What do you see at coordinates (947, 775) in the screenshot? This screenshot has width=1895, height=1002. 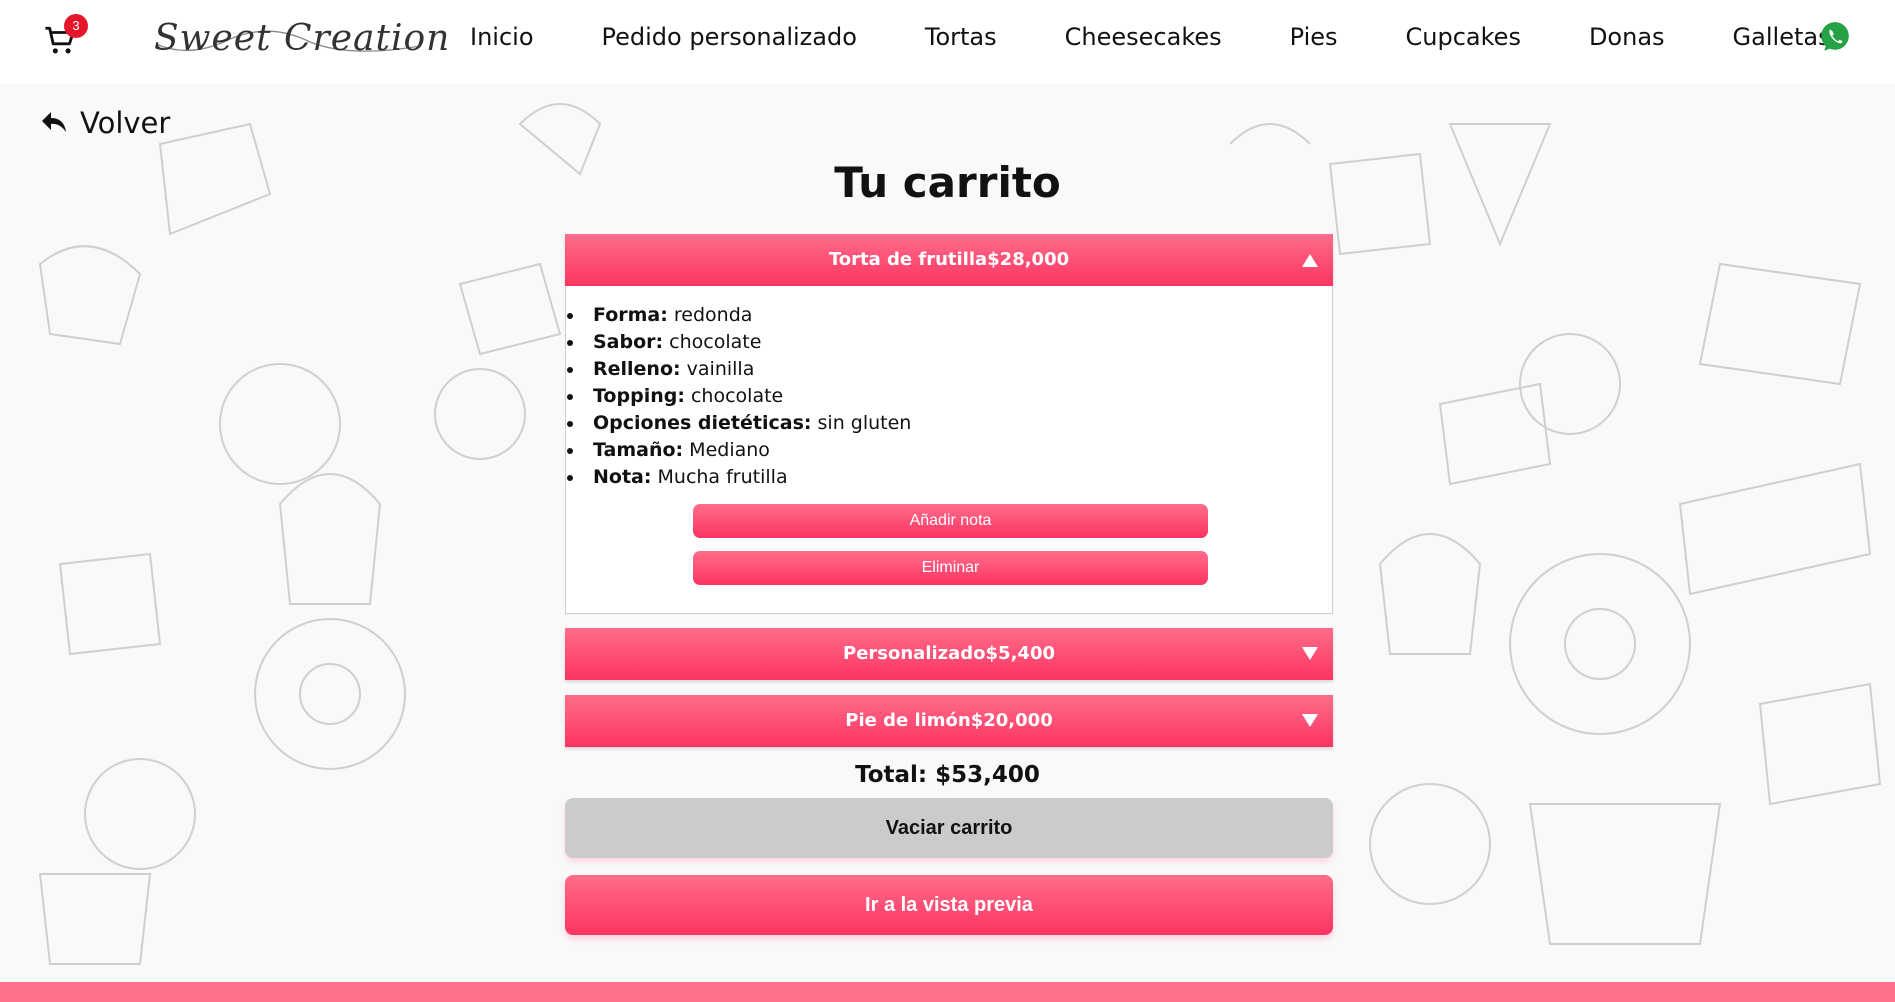 I see `cart-total: Total: $53,400` at bounding box center [947, 775].